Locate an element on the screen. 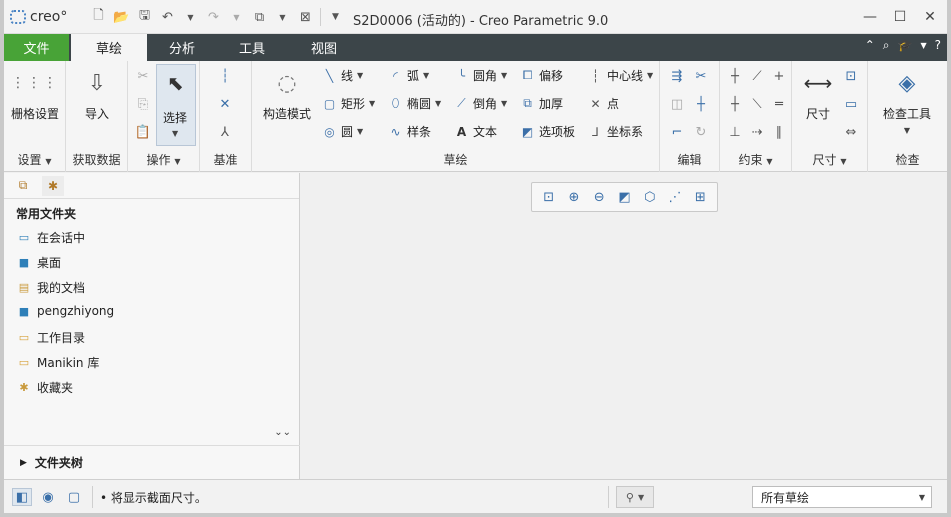 The height and width of the screenshot is (517, 951). folder-item-user: ■ pengzhiyong is located at coordinates (65, 311).